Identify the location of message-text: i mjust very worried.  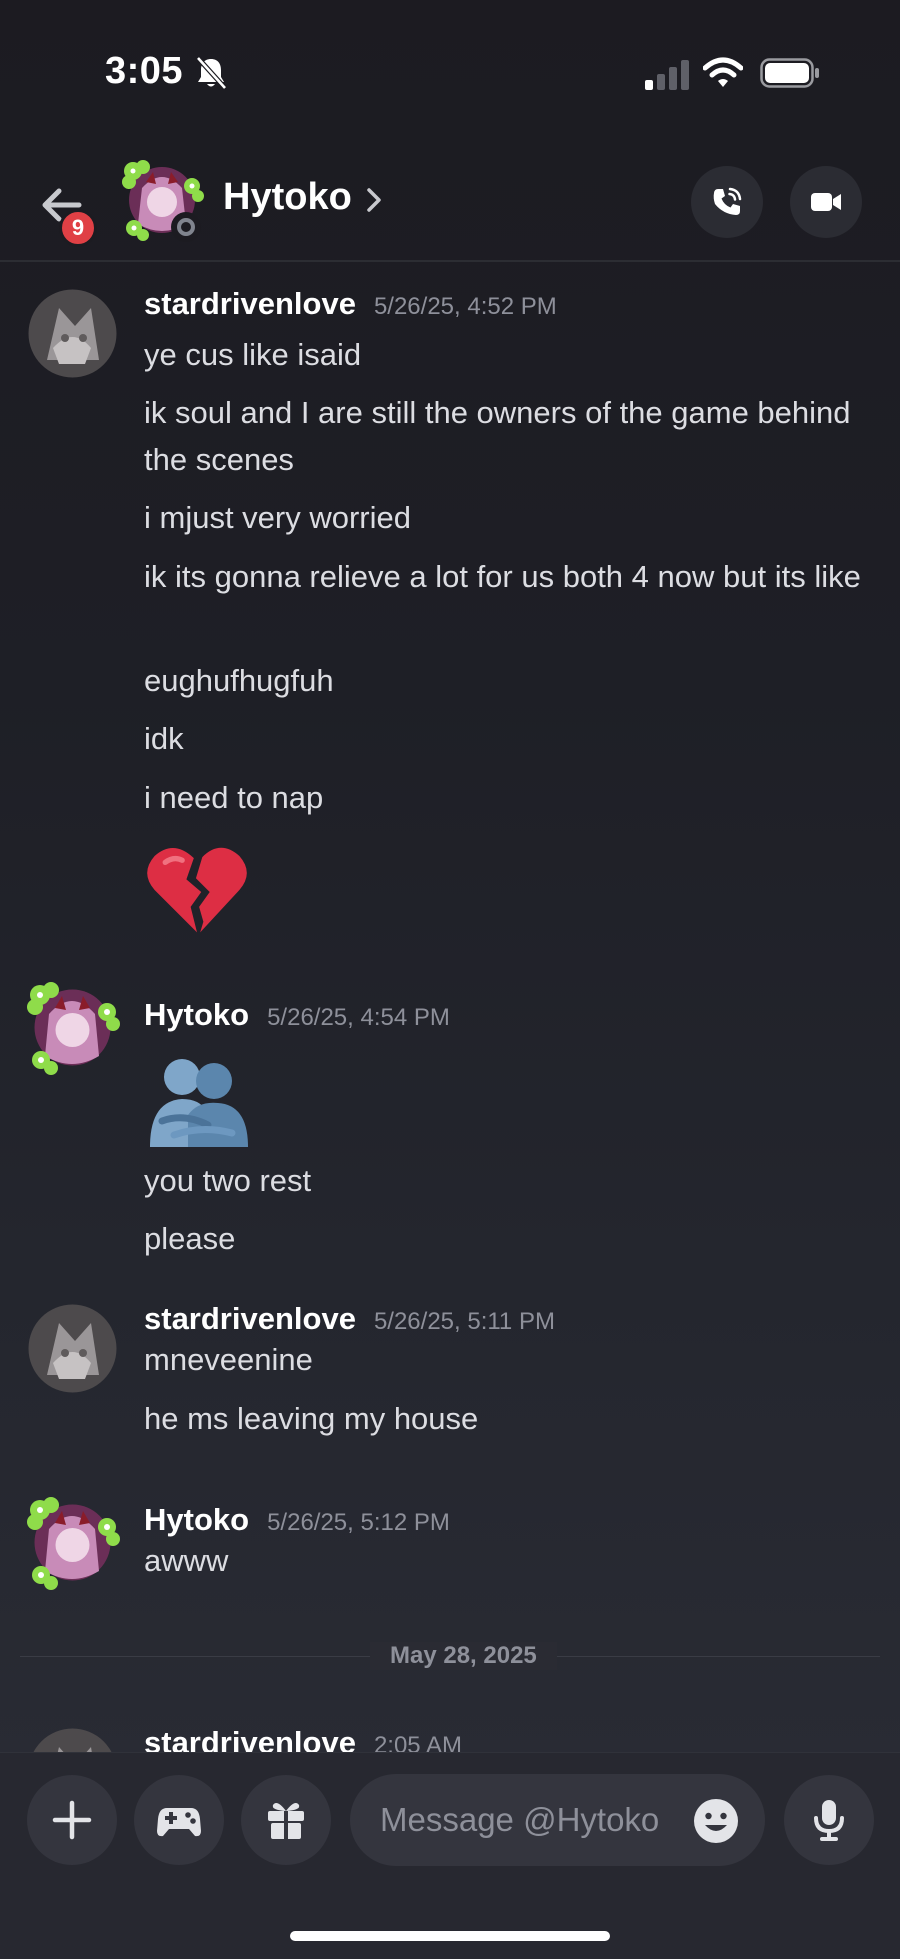
(504, 517).